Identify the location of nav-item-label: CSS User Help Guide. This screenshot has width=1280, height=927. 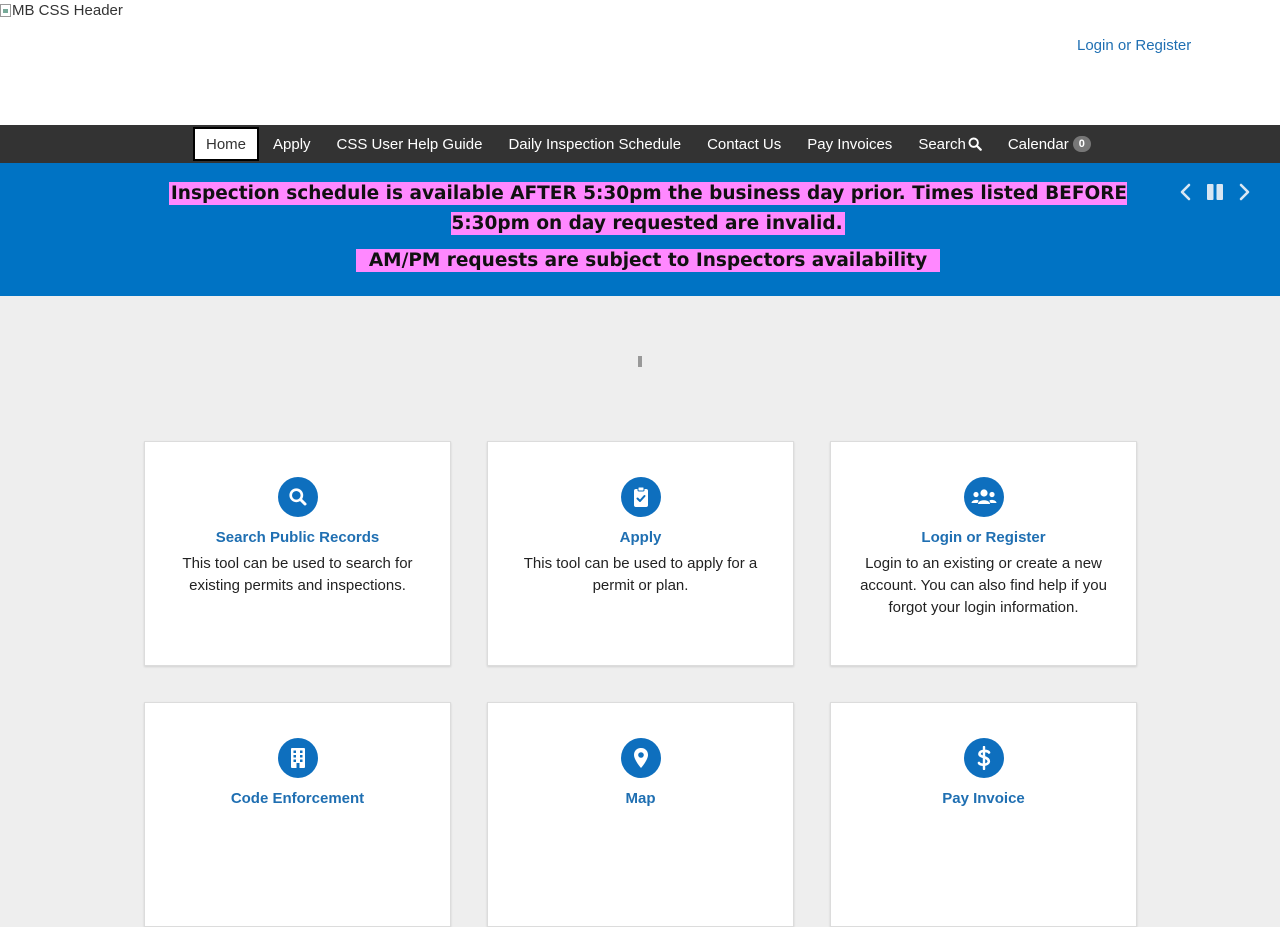
(409, 144).